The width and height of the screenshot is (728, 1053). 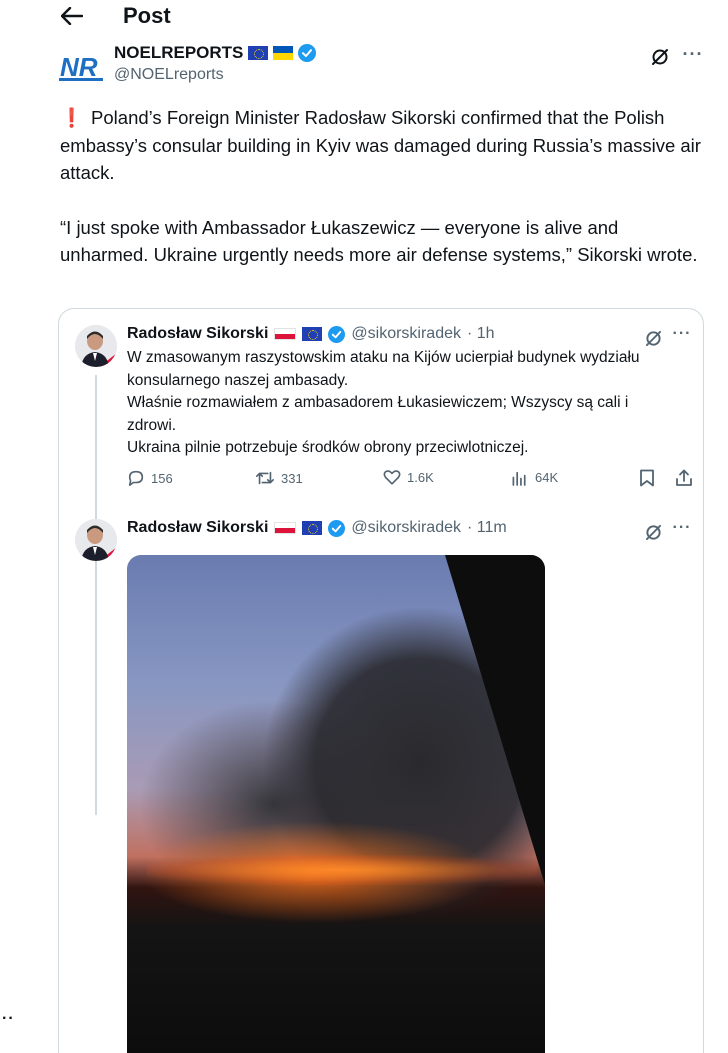 What do you see at coordinates (364, 18) in the screenshot?
I see `post-header: Post` at bounding box center [364, 18].